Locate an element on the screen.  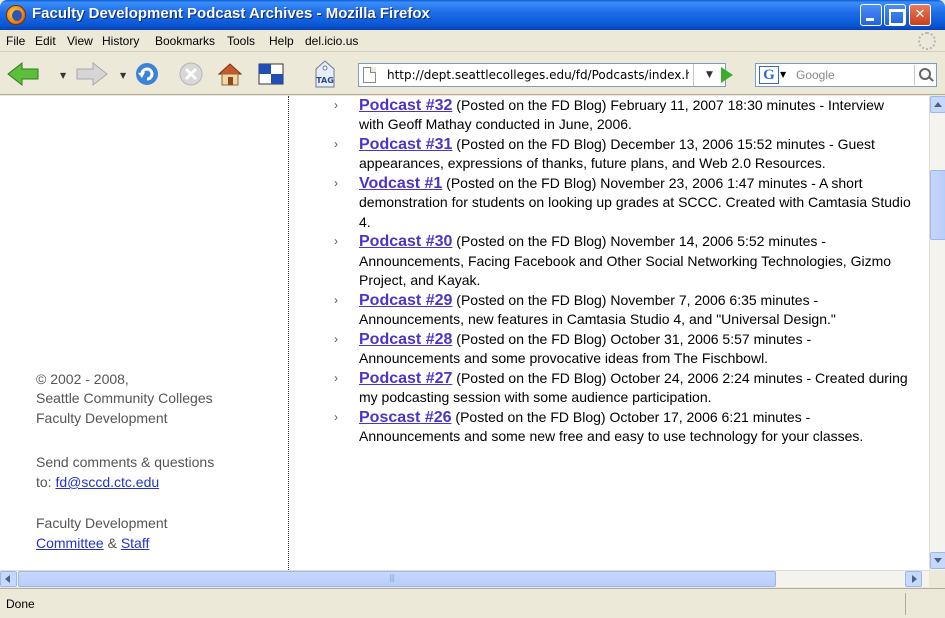
menu-tools: Tools is located at coordinates (241, 41).